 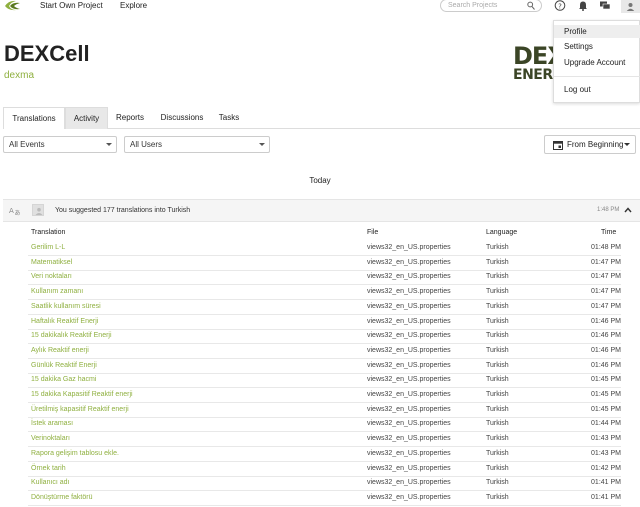 What do you see at coordinates (558, 145) in the screenshot?
I see `calendar-icon` at bounding box center [558, 145].